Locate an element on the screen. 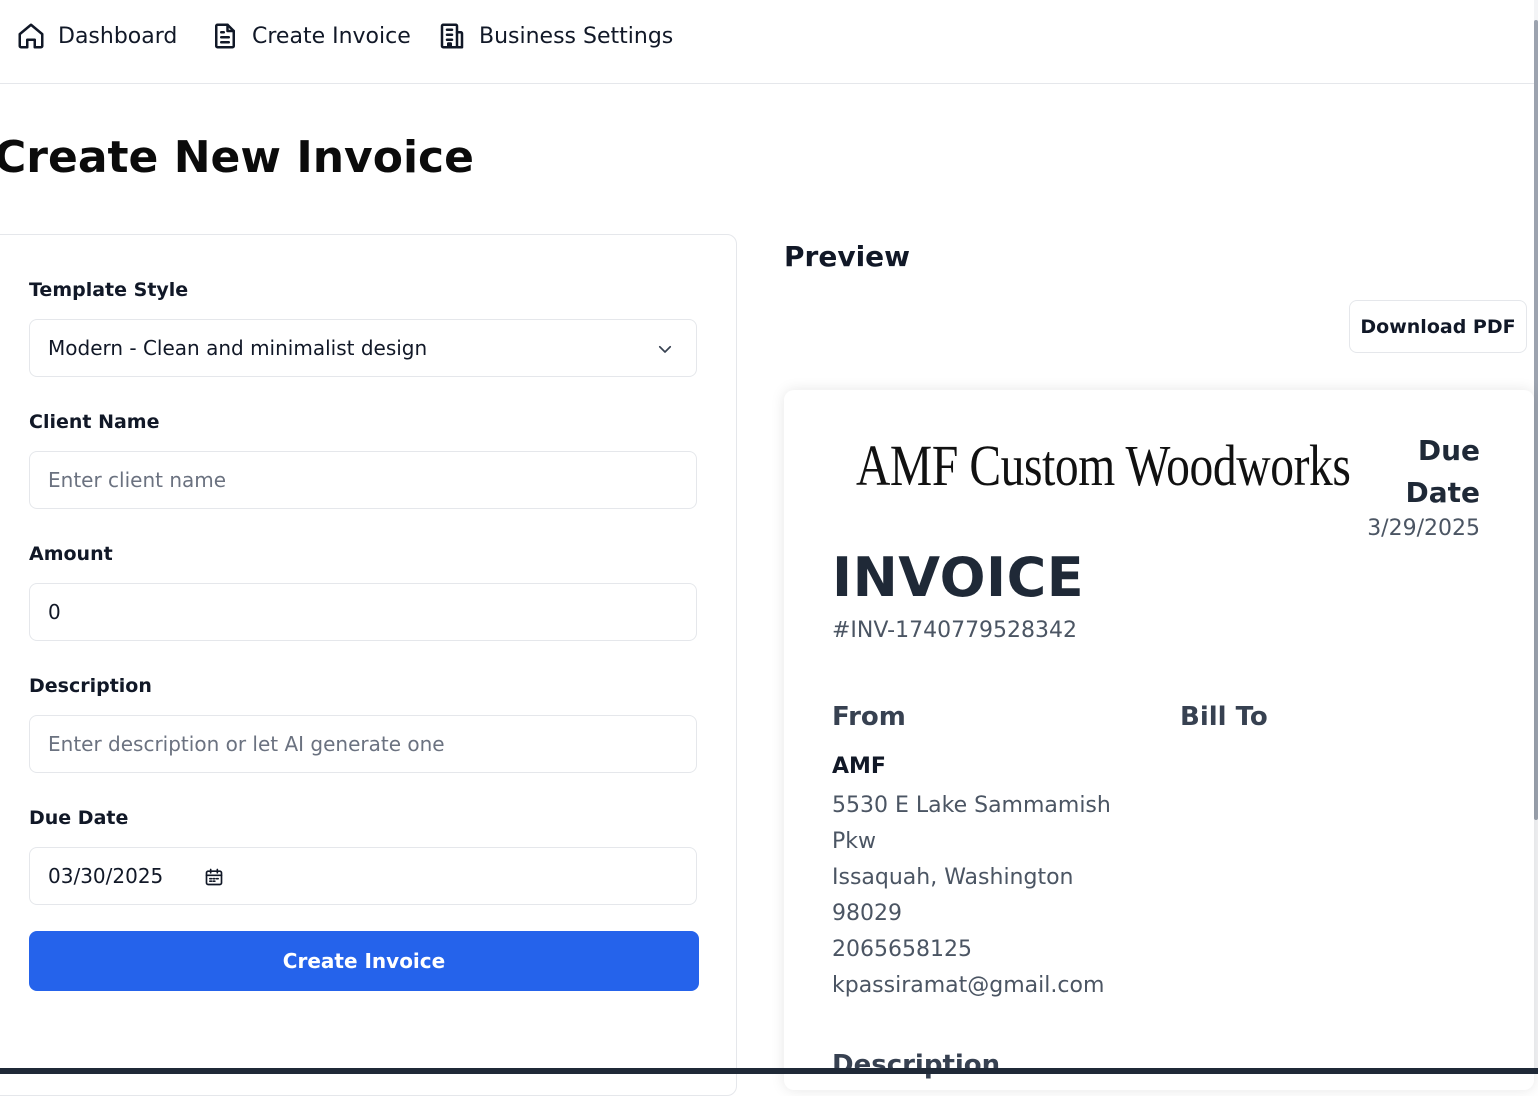  calendar-icon is located at coordinates (214, 877).